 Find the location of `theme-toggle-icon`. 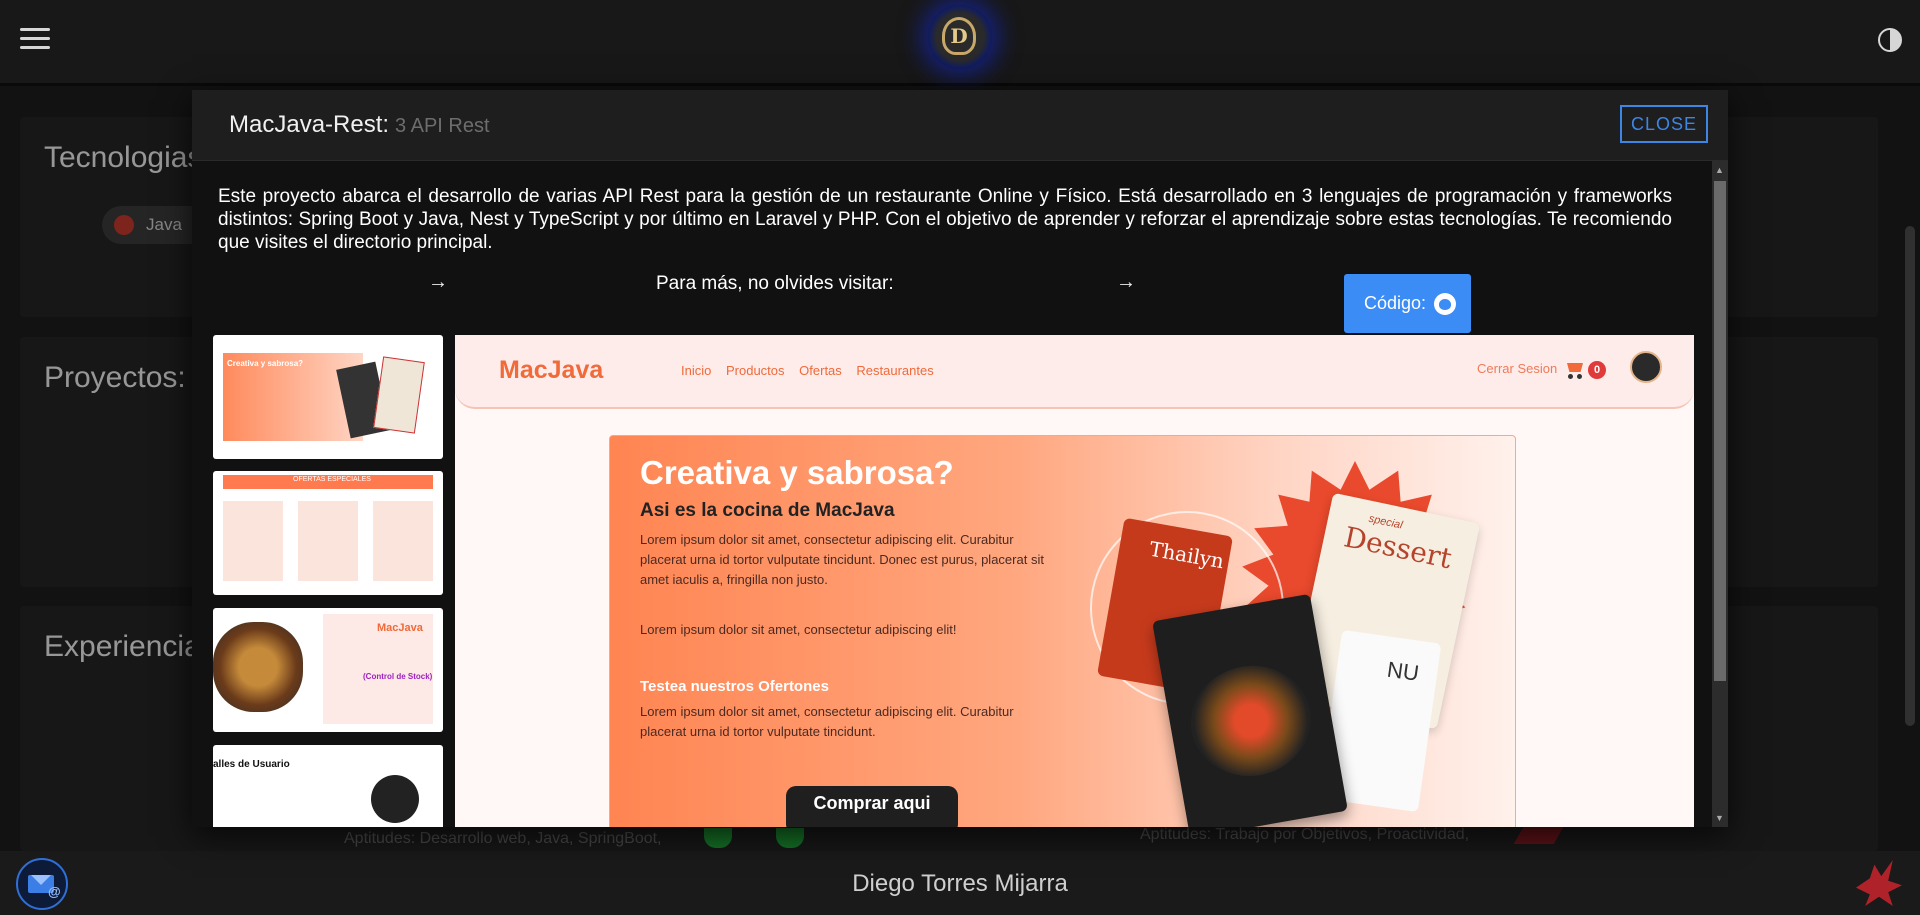

theme-toggle-icon is located at coordinates (1890, 40).